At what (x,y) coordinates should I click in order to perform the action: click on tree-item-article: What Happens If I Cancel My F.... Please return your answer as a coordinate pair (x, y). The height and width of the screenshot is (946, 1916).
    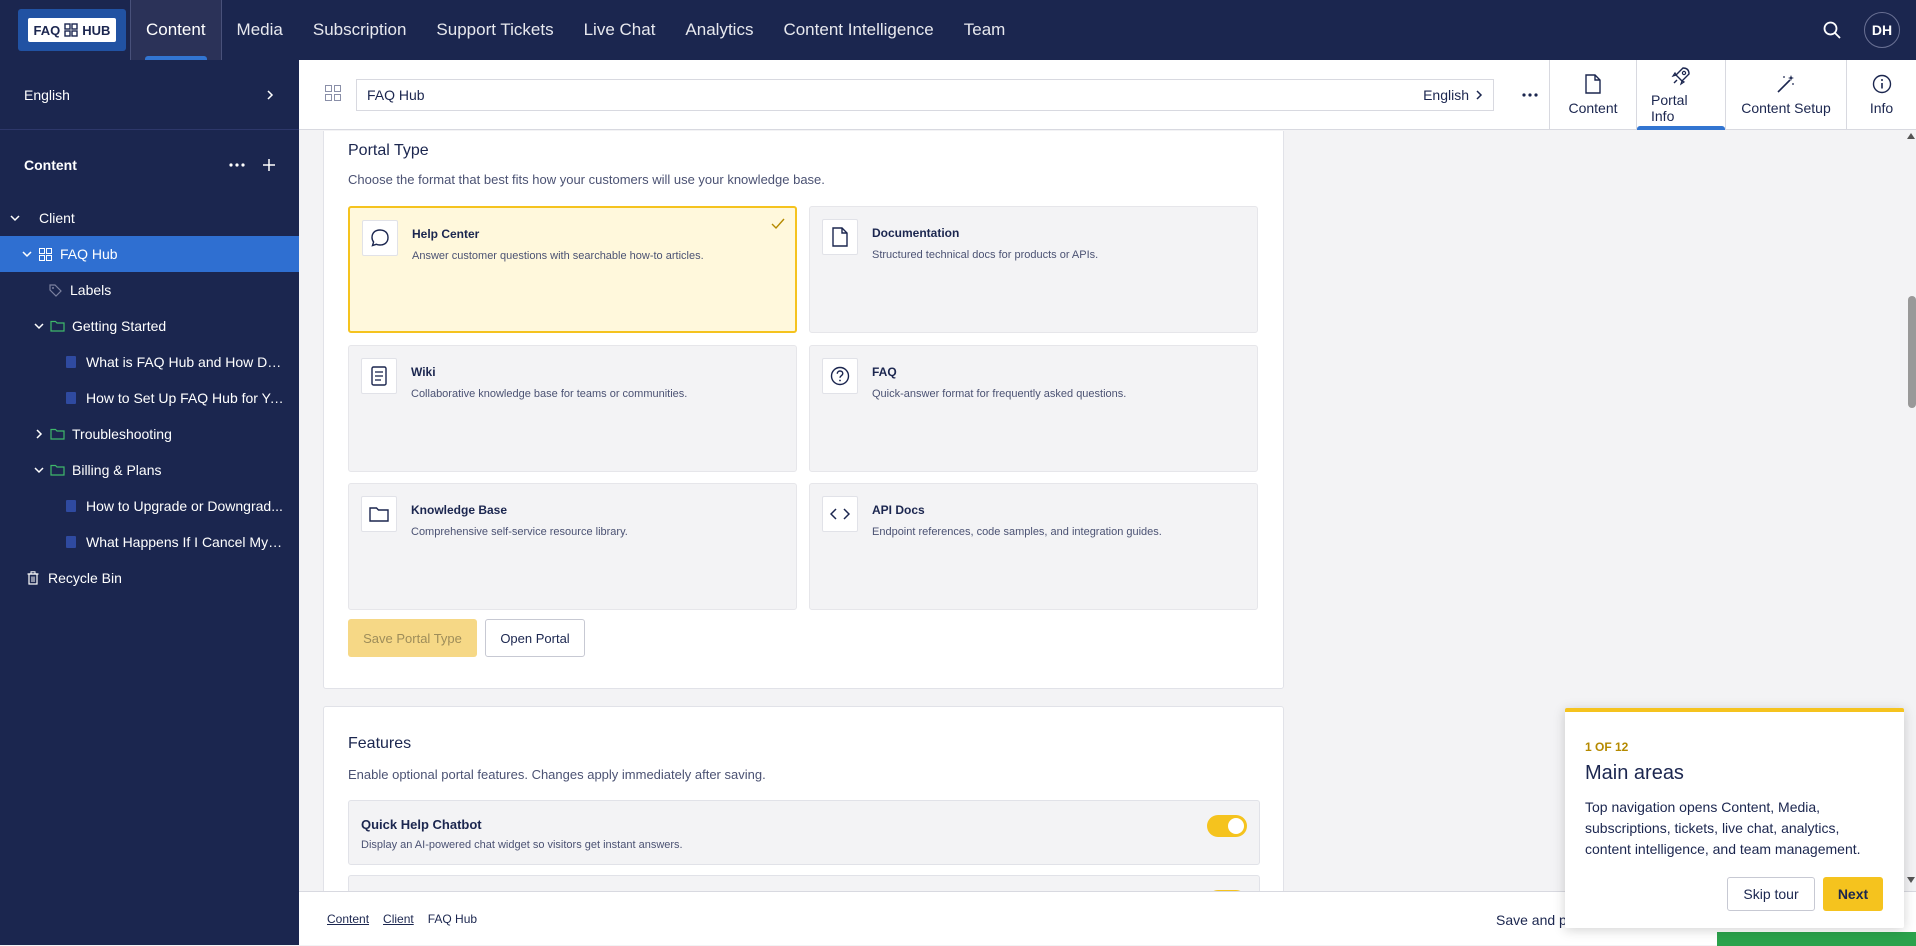
    Looking at the image, I should click on (149, 542).